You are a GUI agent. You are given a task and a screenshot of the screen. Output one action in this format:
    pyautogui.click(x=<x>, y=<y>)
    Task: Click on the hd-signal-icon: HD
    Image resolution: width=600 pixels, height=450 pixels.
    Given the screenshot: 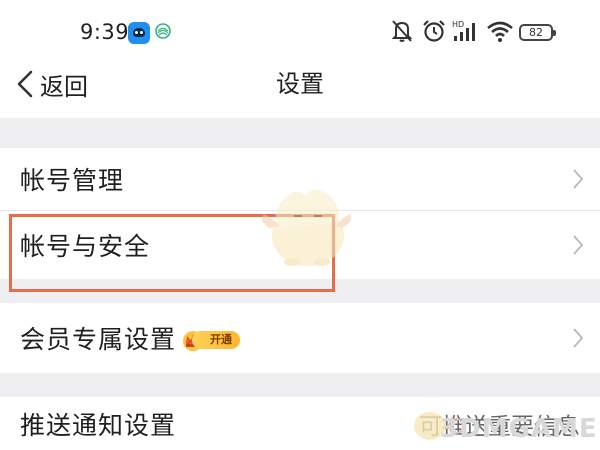 What is the action you would take?
    pyautogui.click(x=463, y=30)
    